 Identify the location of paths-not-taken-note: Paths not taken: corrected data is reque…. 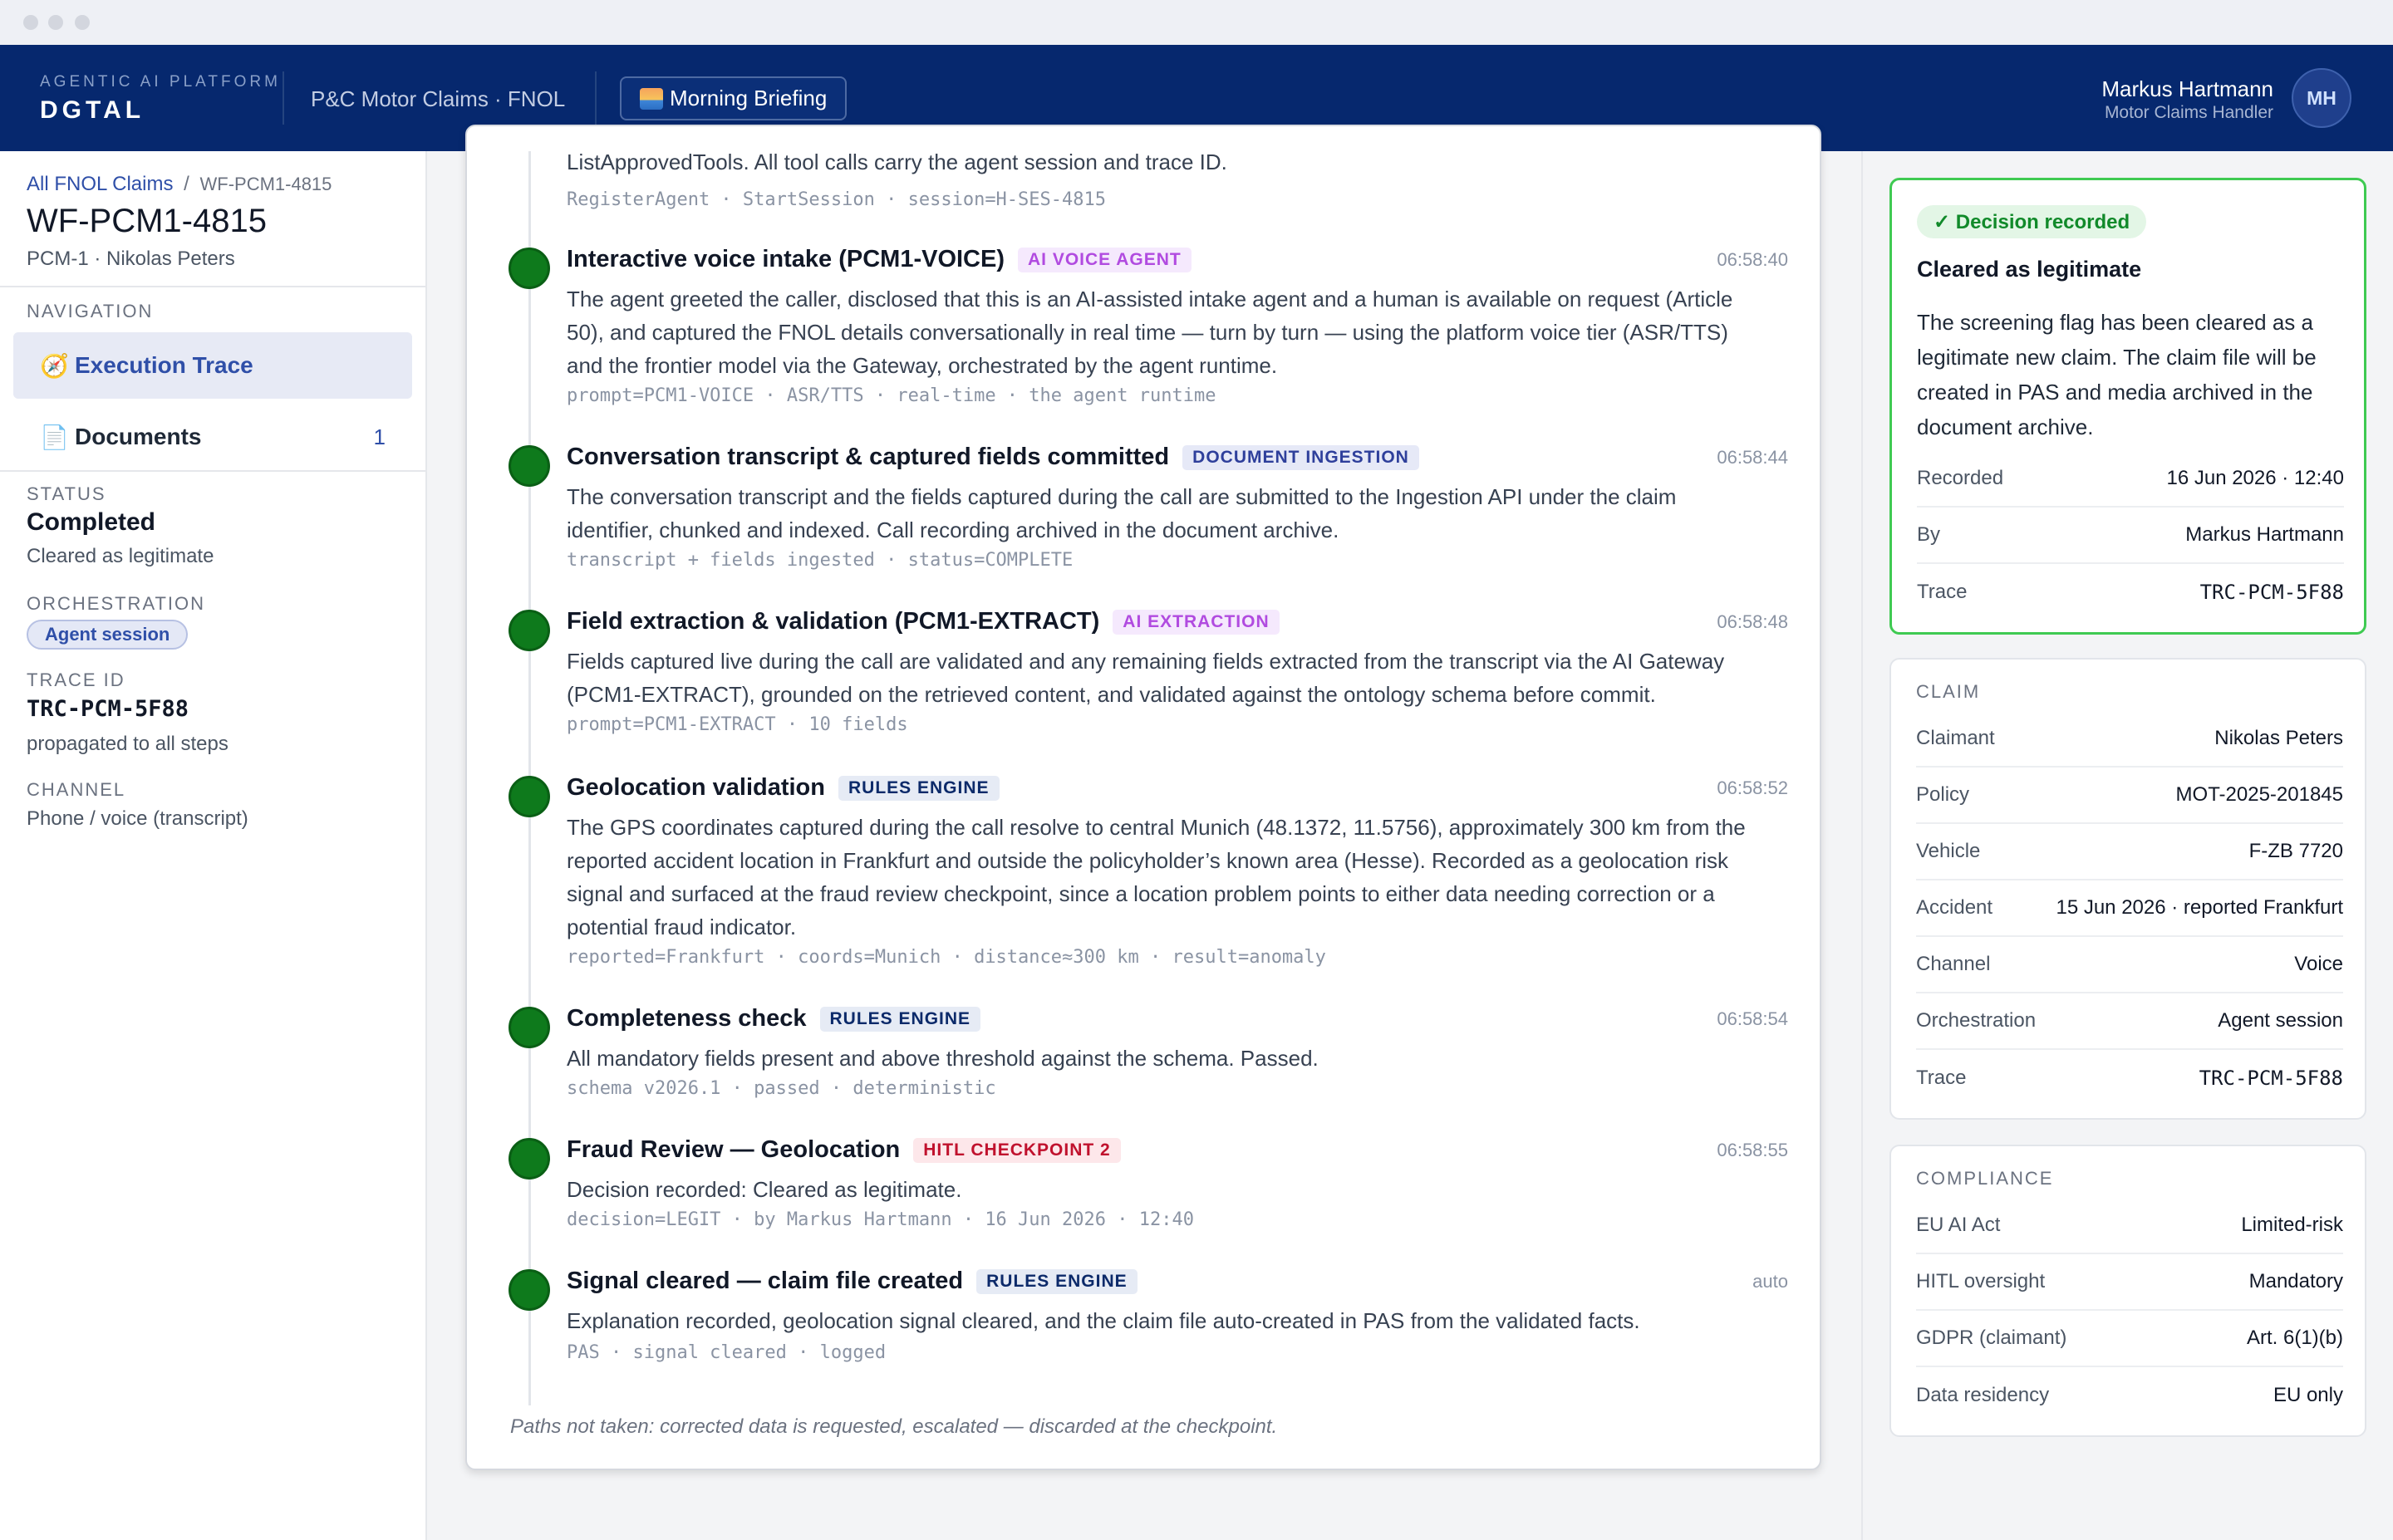
(894, 1426).